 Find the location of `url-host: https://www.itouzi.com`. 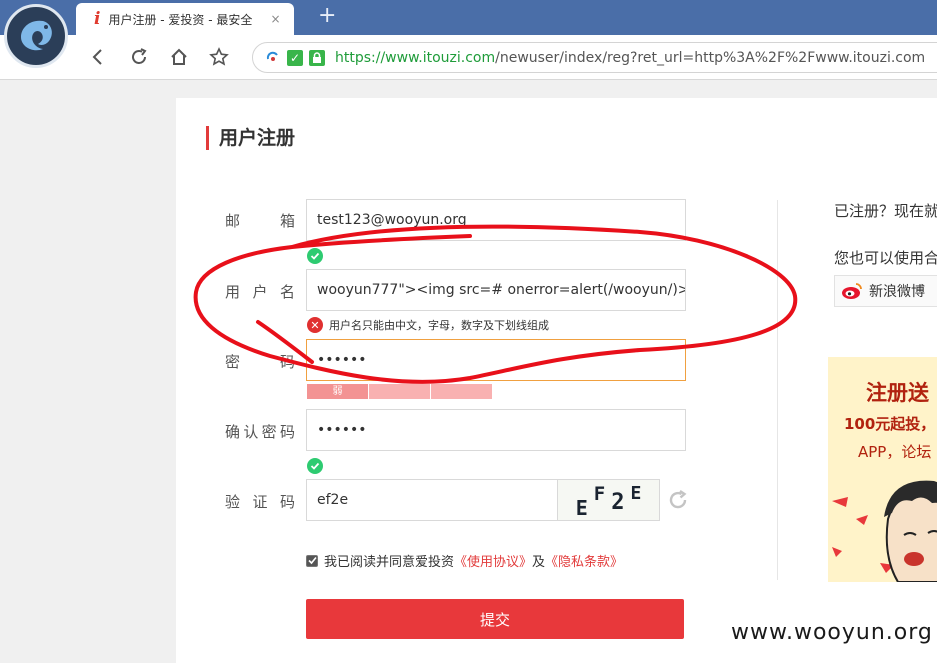

url-host: https://www.itouzi.com is located at coordinates (415, 57).